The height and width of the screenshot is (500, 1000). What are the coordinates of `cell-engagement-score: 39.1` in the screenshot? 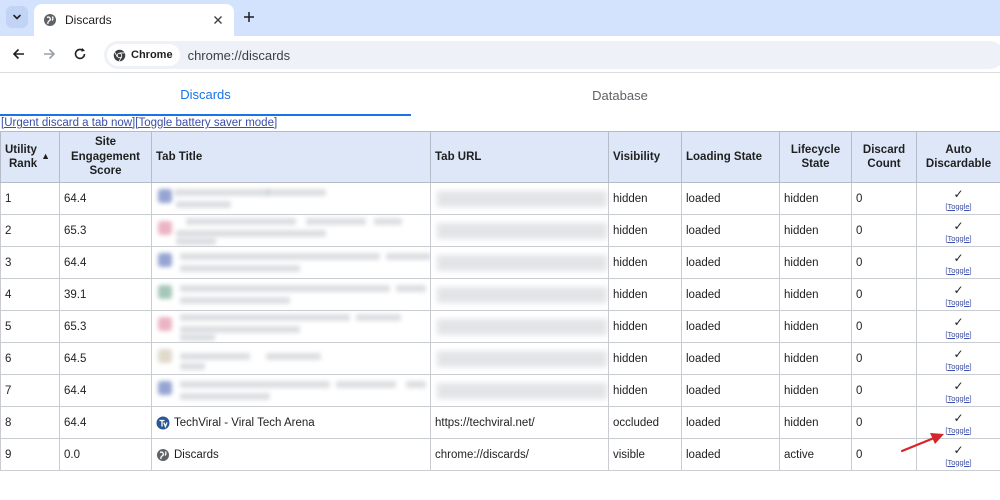 It's located at (105, 294).